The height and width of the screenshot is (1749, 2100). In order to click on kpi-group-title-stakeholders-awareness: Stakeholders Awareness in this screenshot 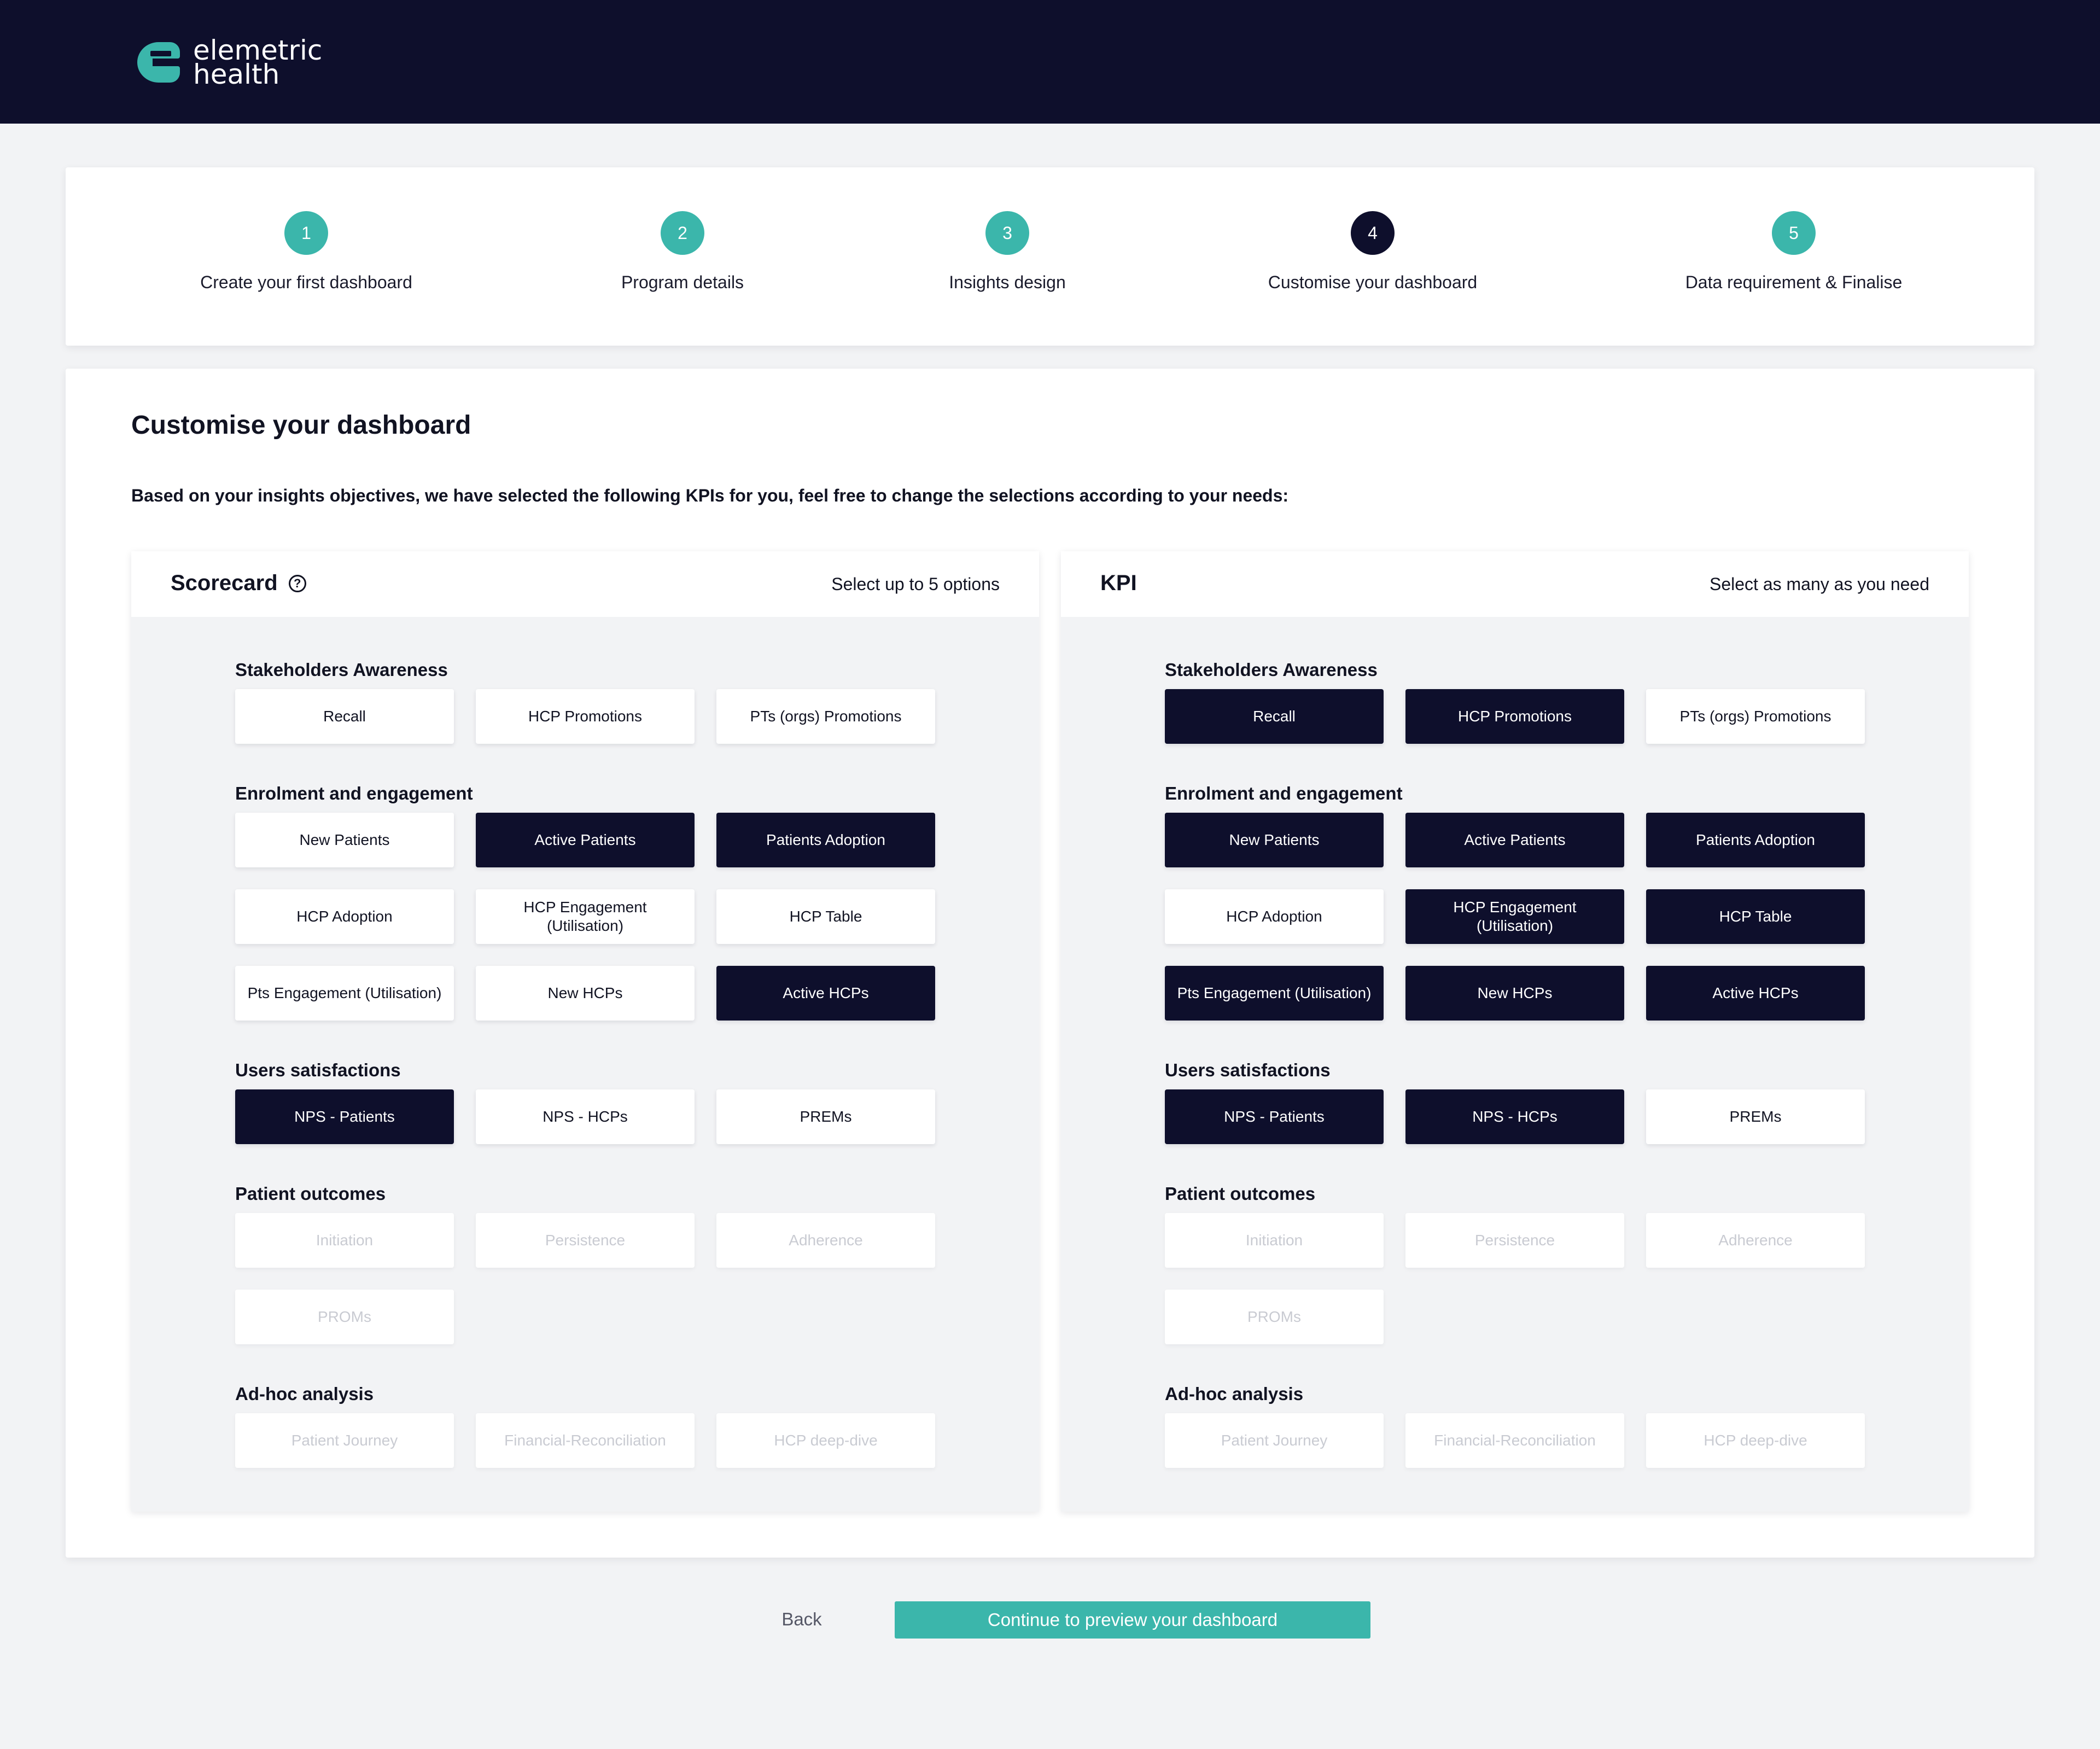, I will do `click(1271, 670)`.